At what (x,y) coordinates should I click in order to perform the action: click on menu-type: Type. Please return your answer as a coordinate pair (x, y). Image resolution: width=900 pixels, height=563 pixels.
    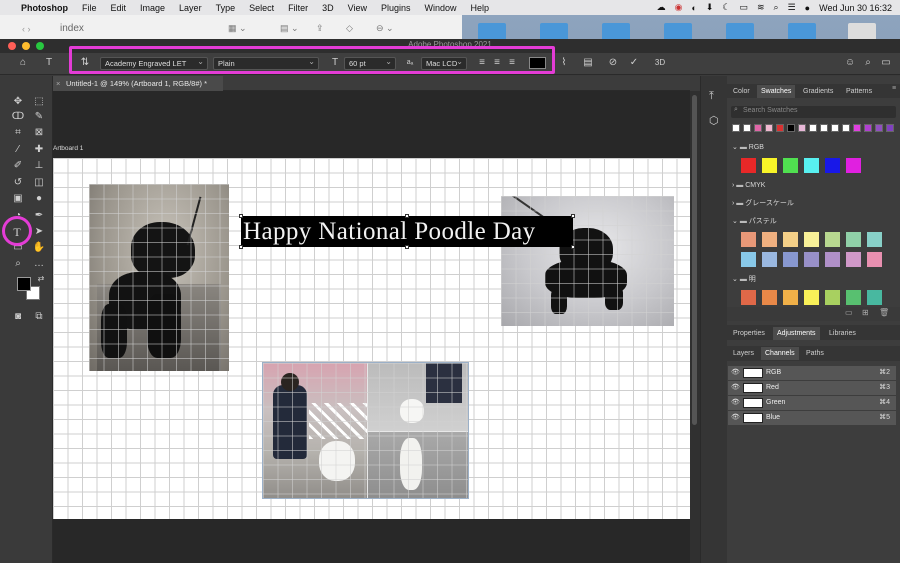
    Looking at the image, I should click on (226, 8).